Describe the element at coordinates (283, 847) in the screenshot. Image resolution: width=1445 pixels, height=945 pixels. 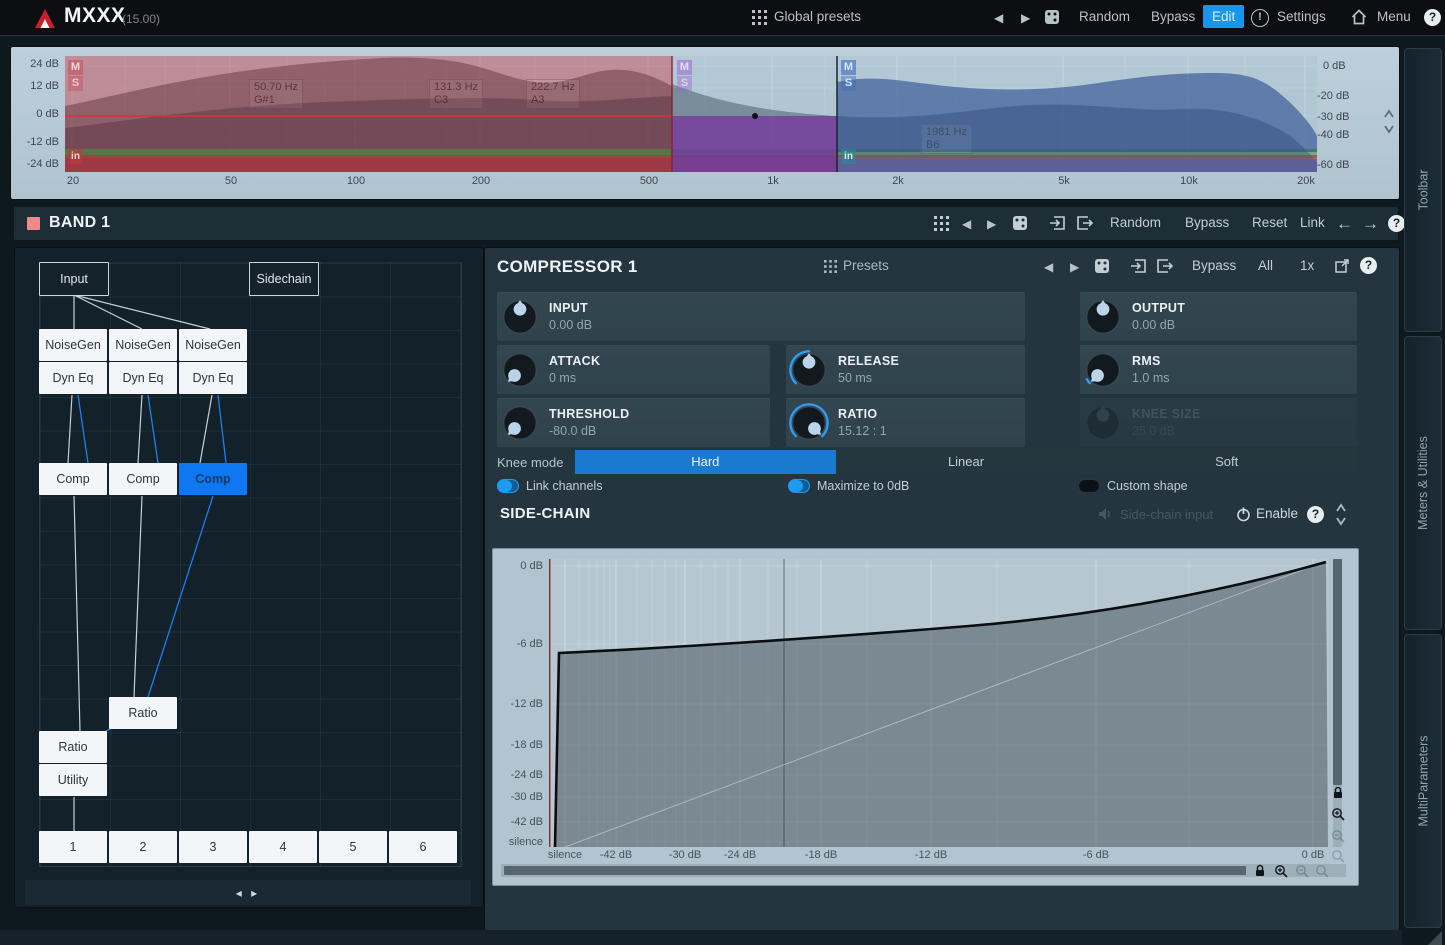
I see `matrix-slot-4: 4` at that location.